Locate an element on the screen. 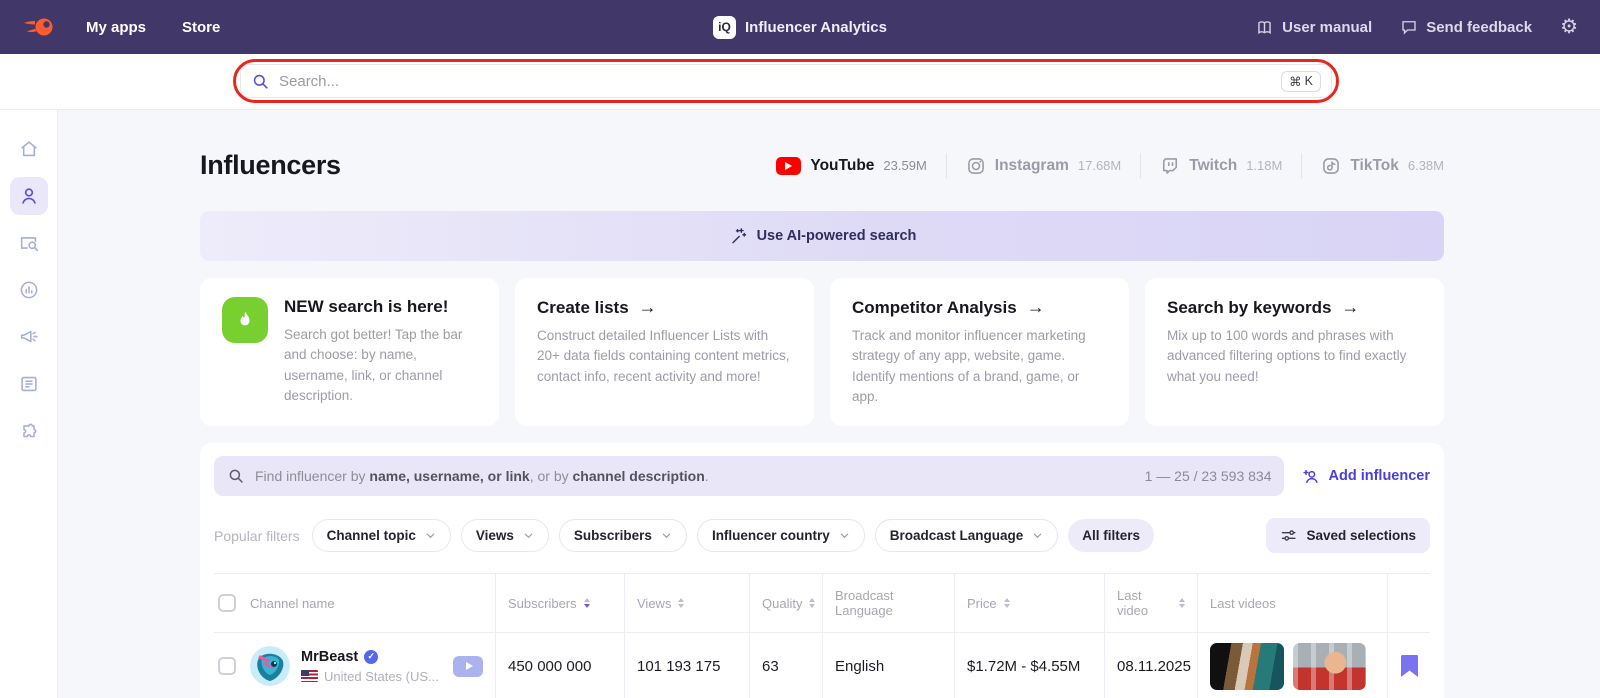 This screenshot has width=1600, height=698. search-icon is located at coordinates (236, 476).